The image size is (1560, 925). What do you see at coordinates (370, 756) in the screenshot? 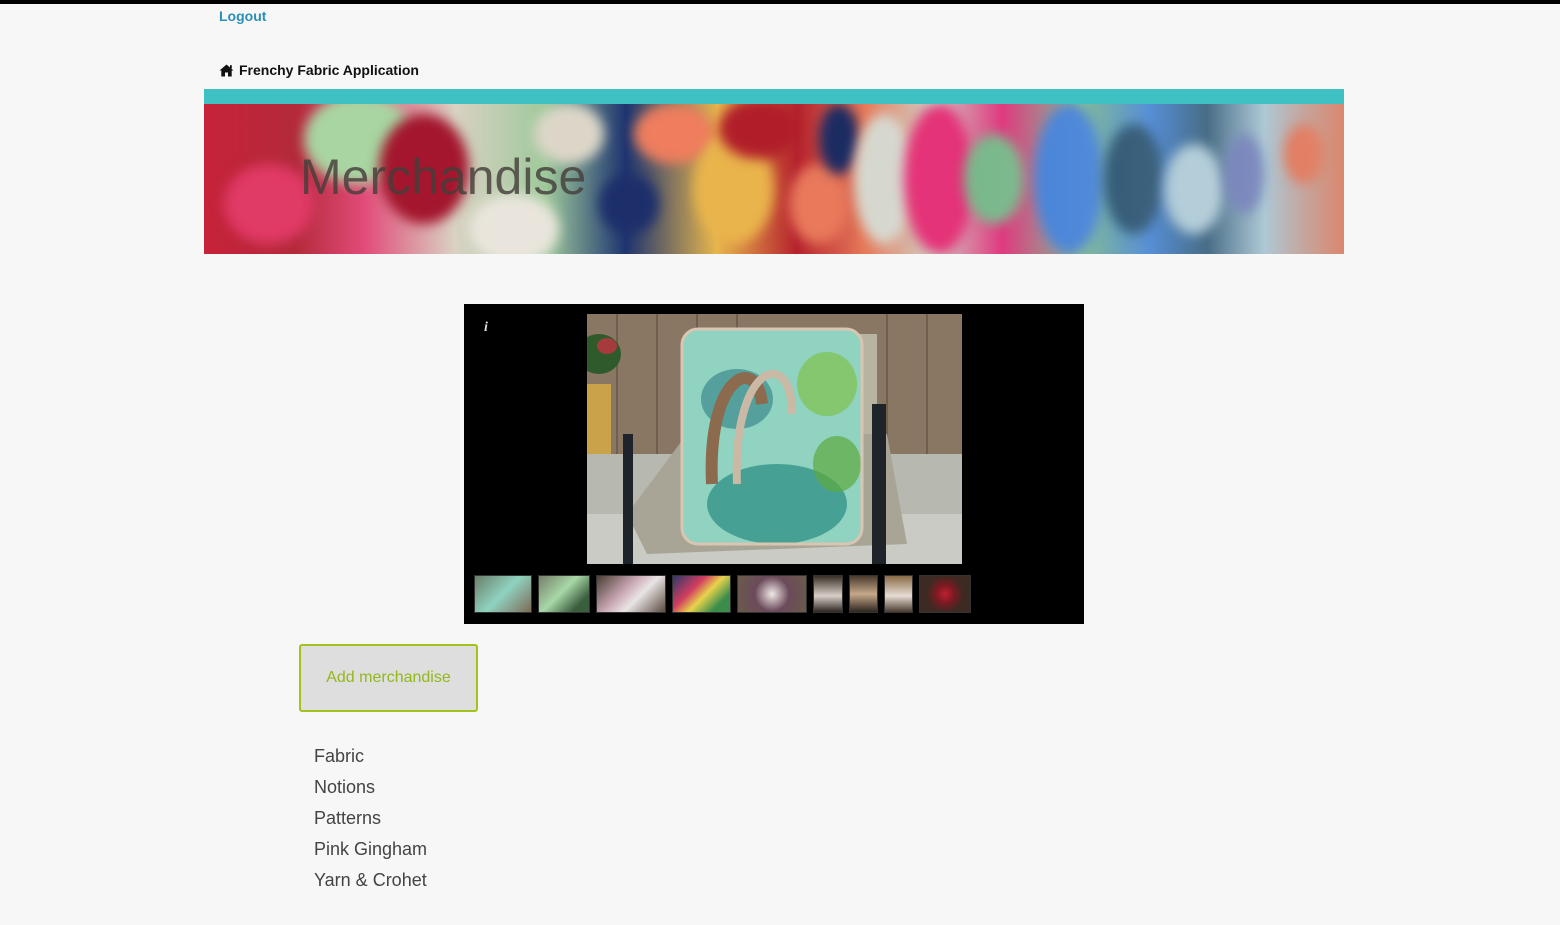
I see `category-item-fabric: Fabric` at bounding box center [370, 756].